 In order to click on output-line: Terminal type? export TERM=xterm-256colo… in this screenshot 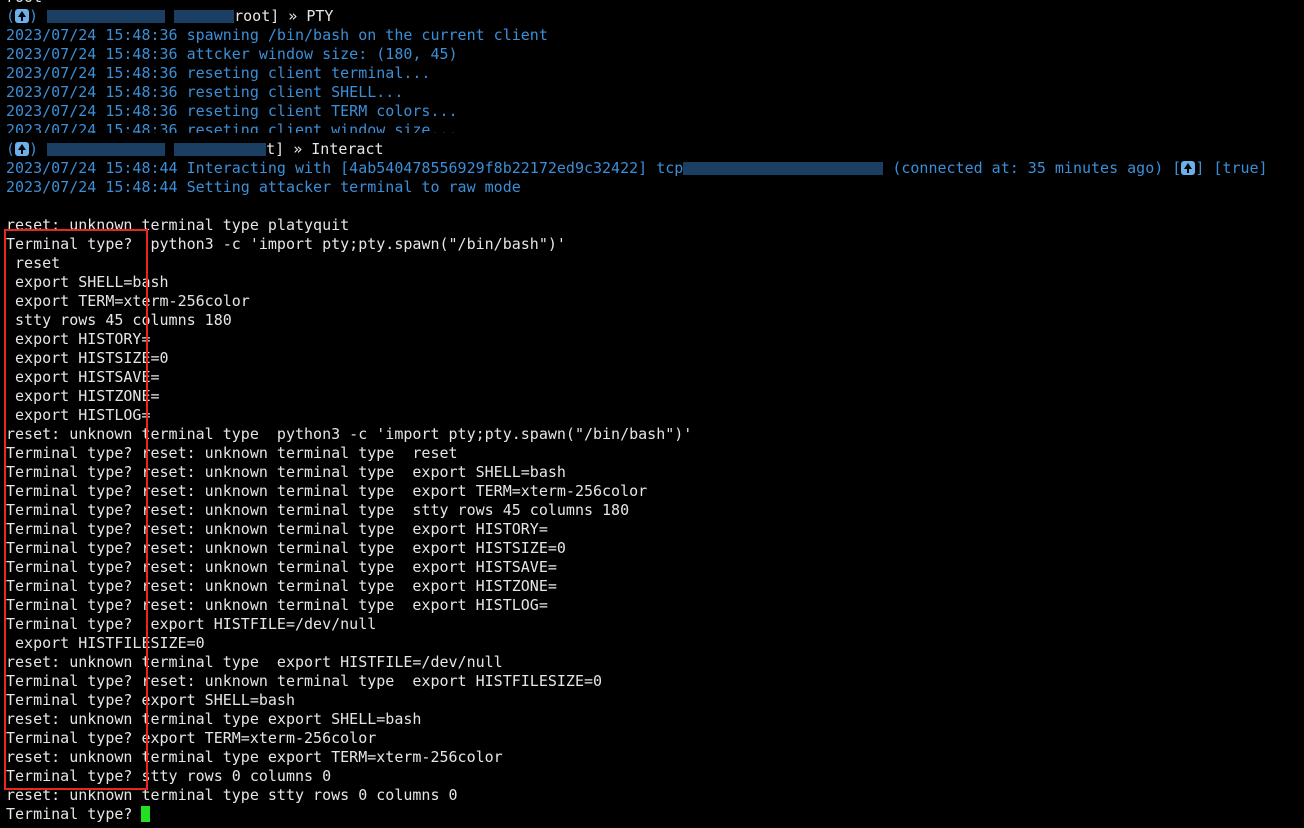, I will do `click(191, 738)`.